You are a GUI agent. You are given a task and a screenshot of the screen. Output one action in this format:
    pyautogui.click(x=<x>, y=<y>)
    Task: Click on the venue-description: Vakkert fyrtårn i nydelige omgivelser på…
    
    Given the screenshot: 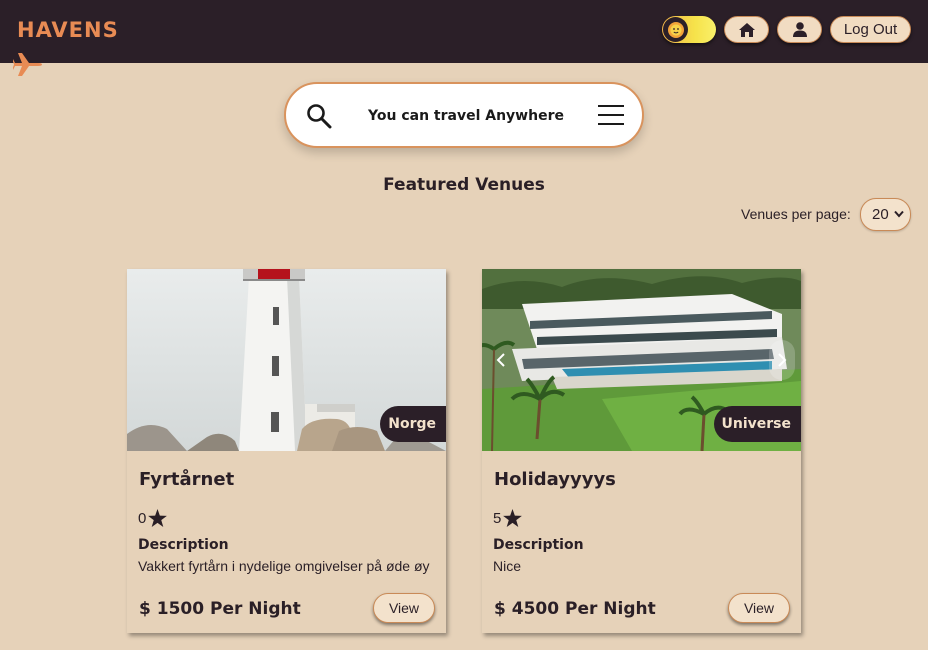 What is the action you would take?
    pyautogui.click(x=284, y=566)
    